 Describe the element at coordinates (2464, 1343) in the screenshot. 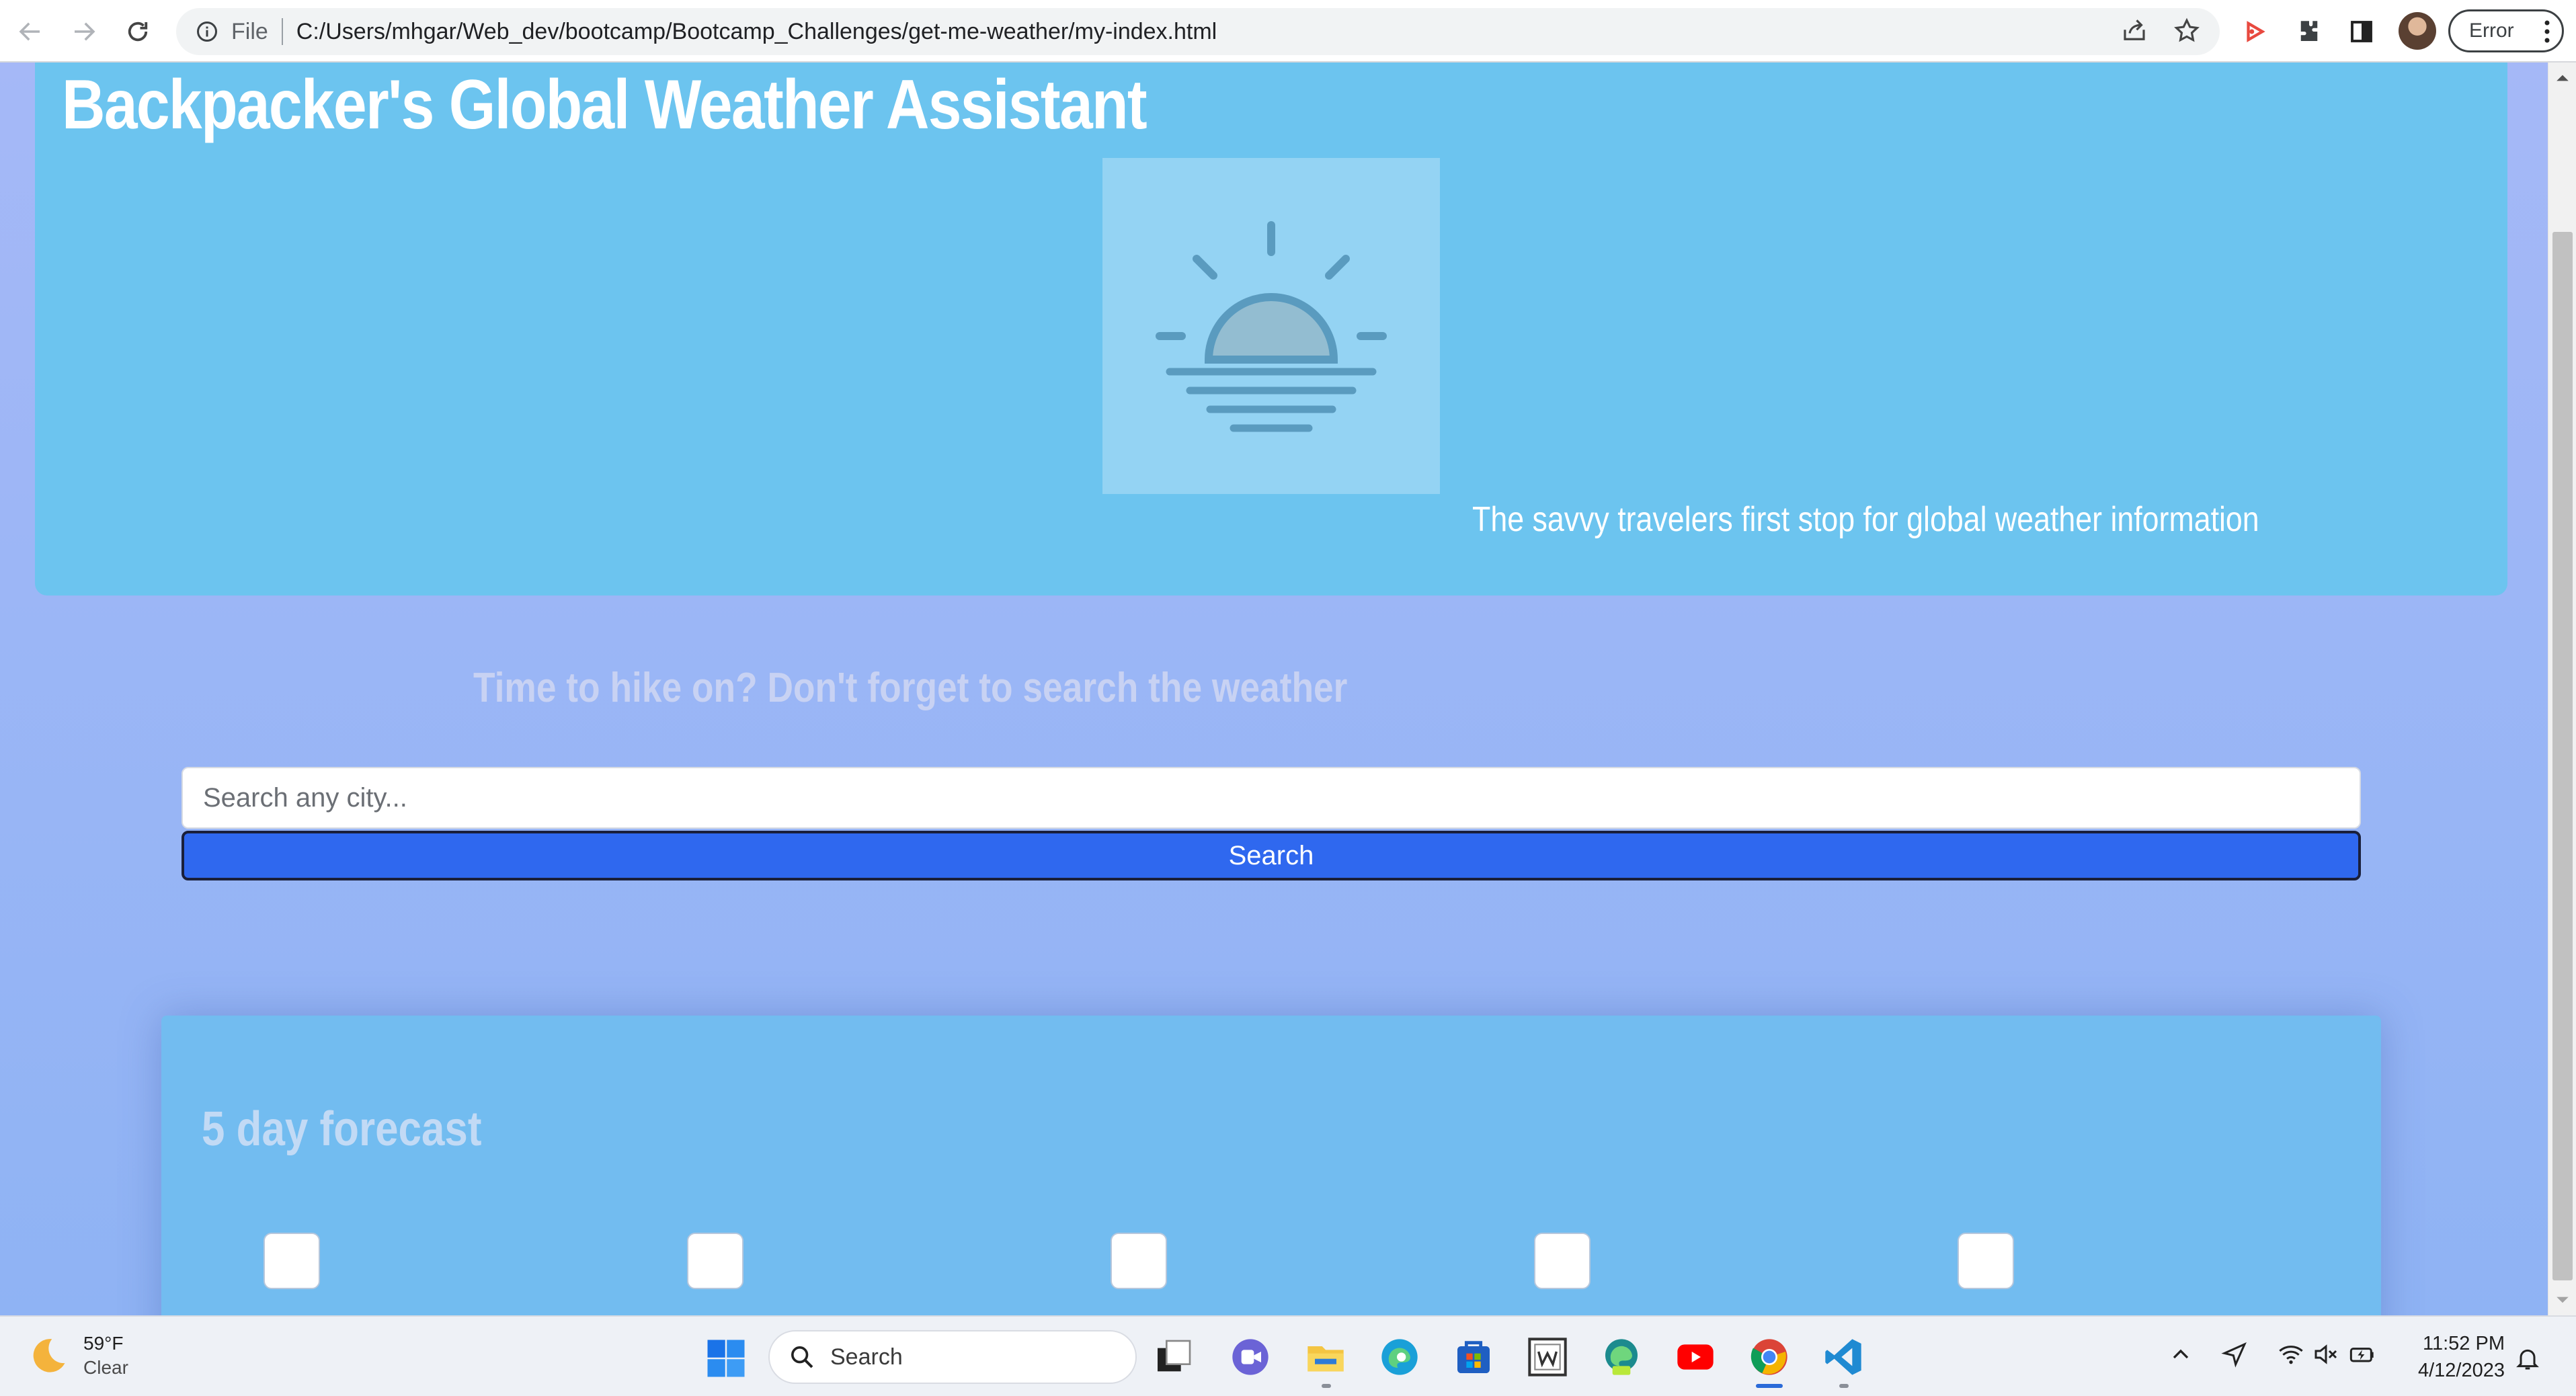

I see `clock-time: 11:52 PM` at that location.